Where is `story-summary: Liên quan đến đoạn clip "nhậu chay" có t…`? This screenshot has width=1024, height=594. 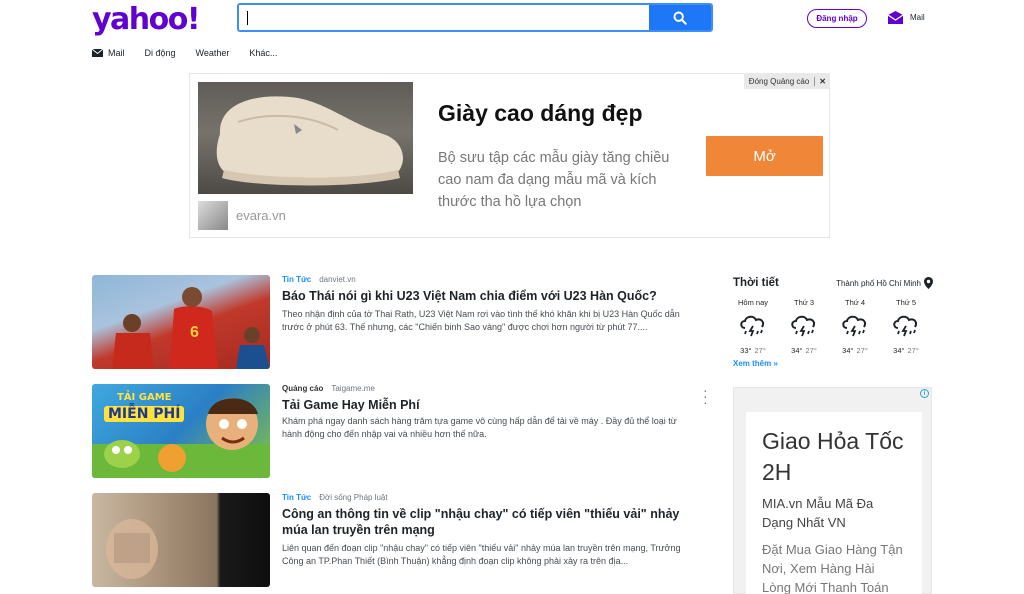
story-summary: Liên quan đến đoạn clip "nhậu chay" có t… is located at coordinates (481, 554).